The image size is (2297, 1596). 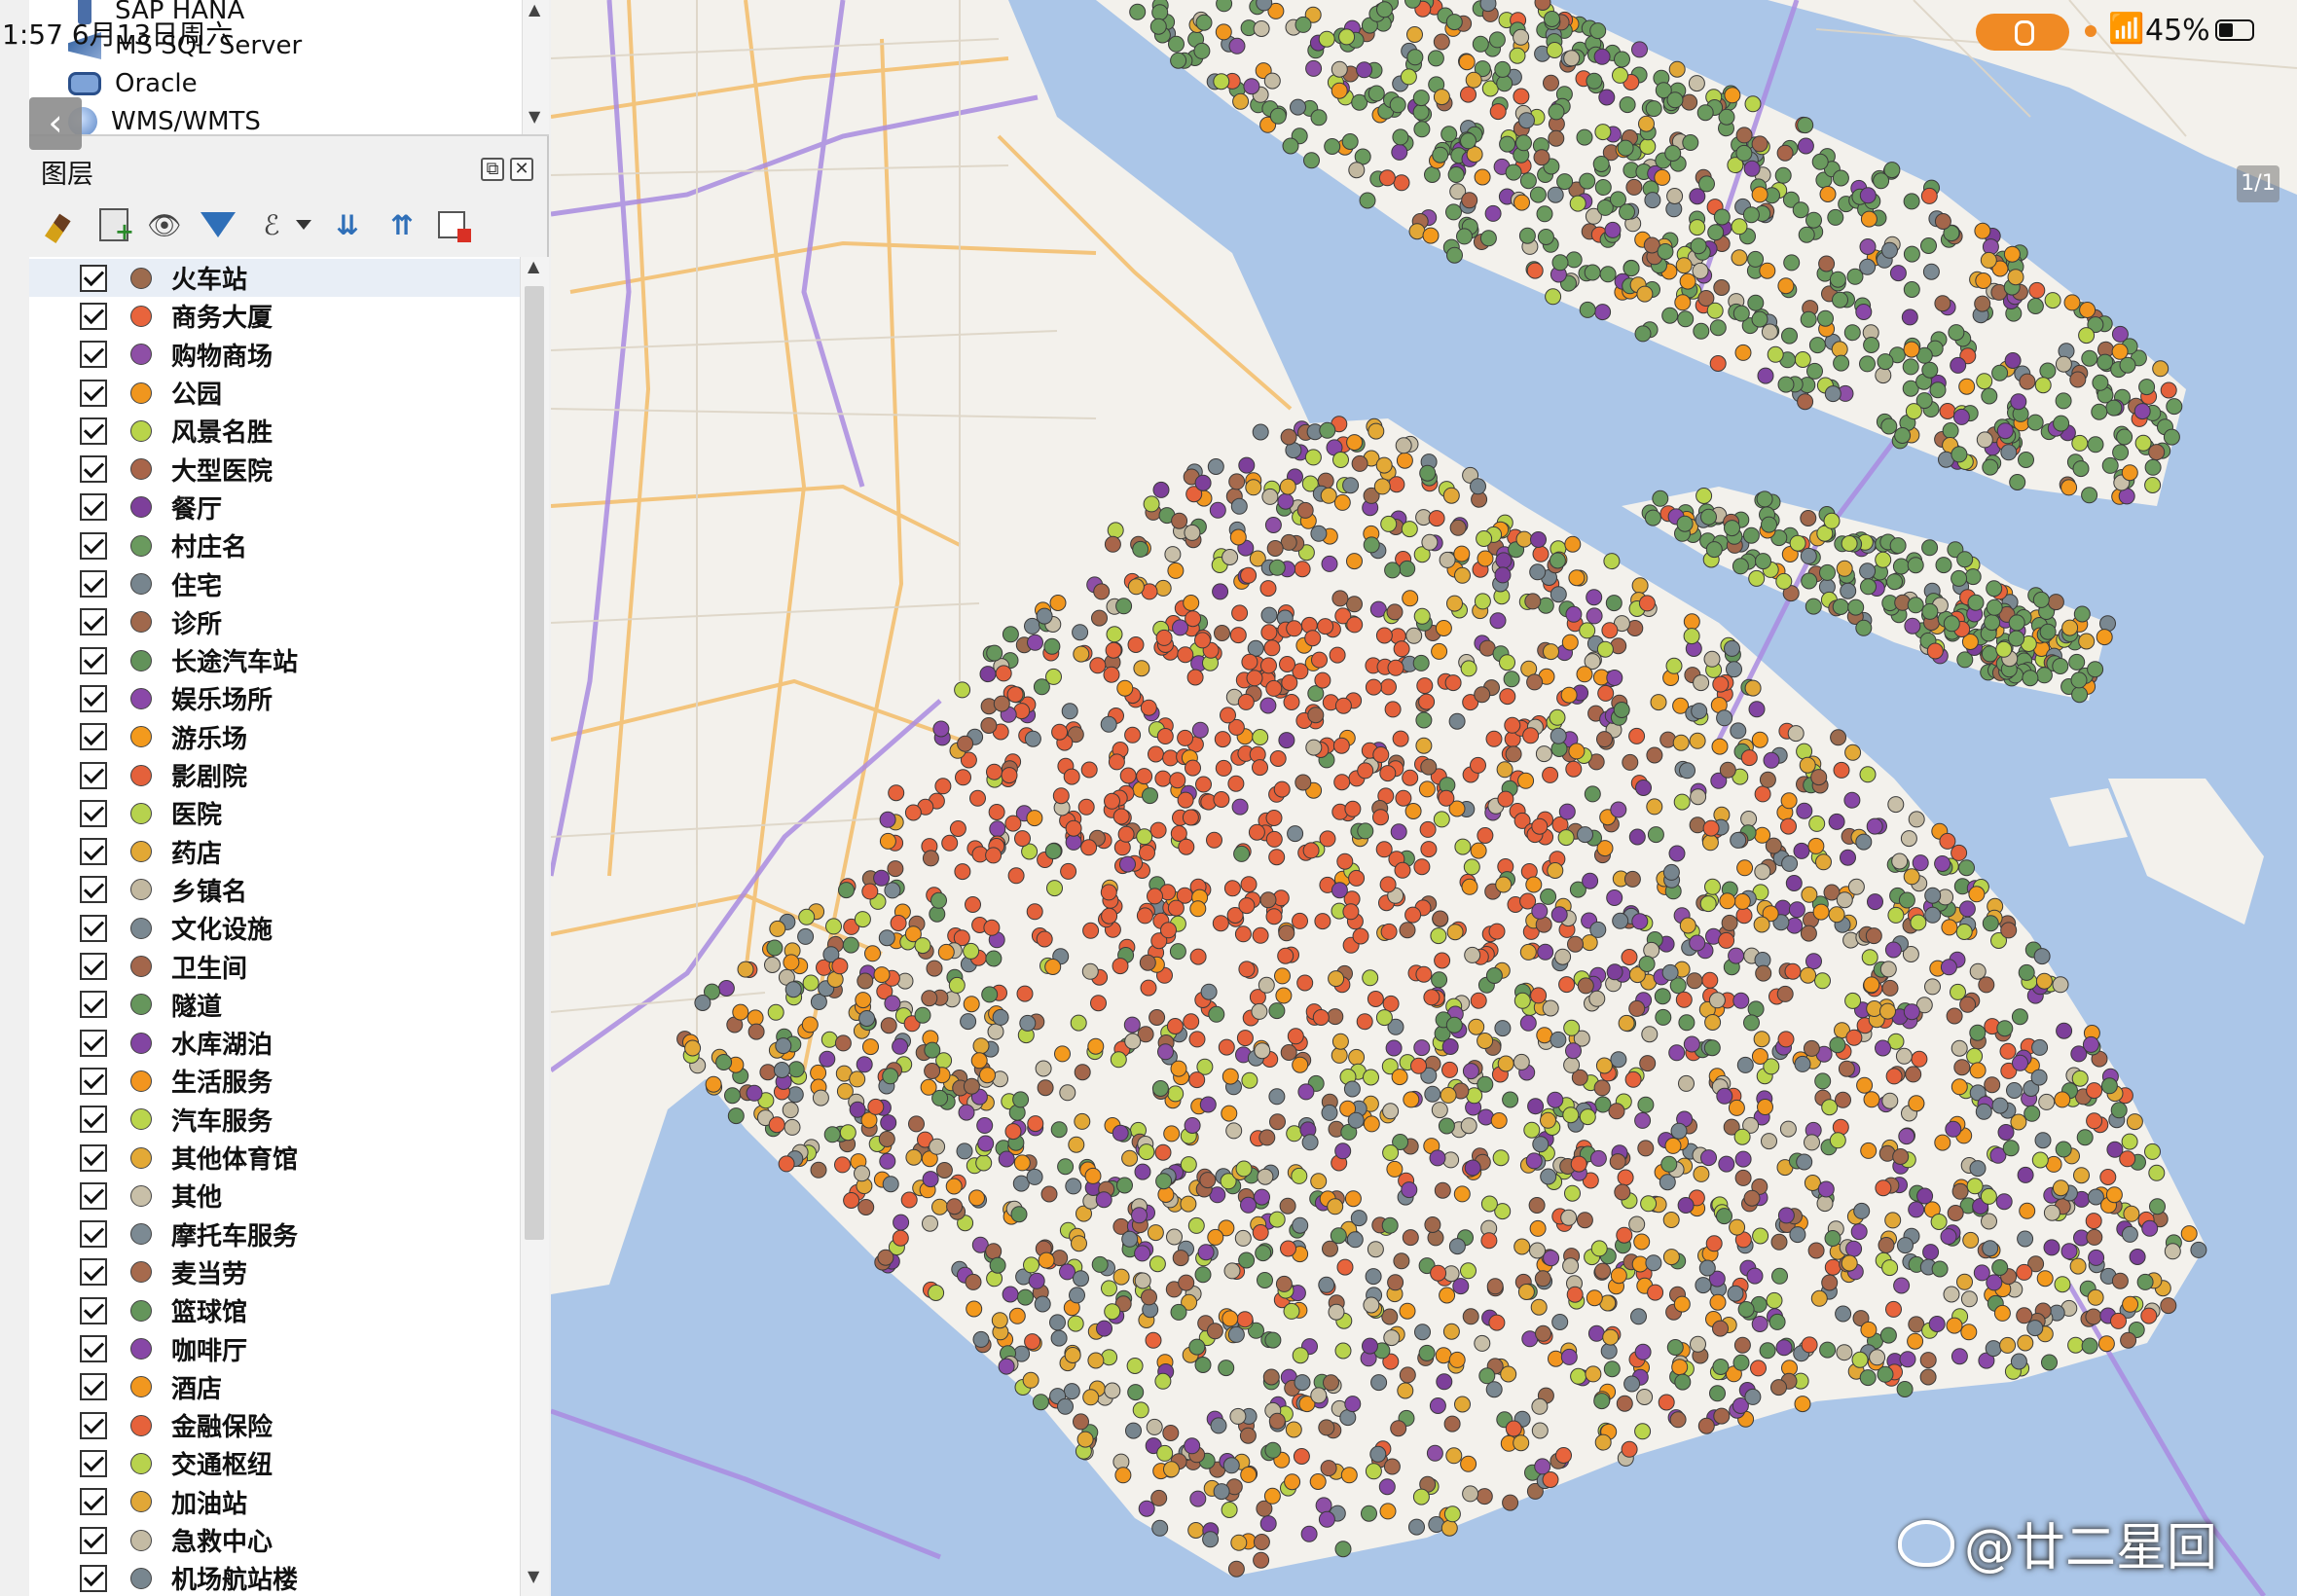 I want to click on float-panel-button: ⧉, so click(x=492, y=169).